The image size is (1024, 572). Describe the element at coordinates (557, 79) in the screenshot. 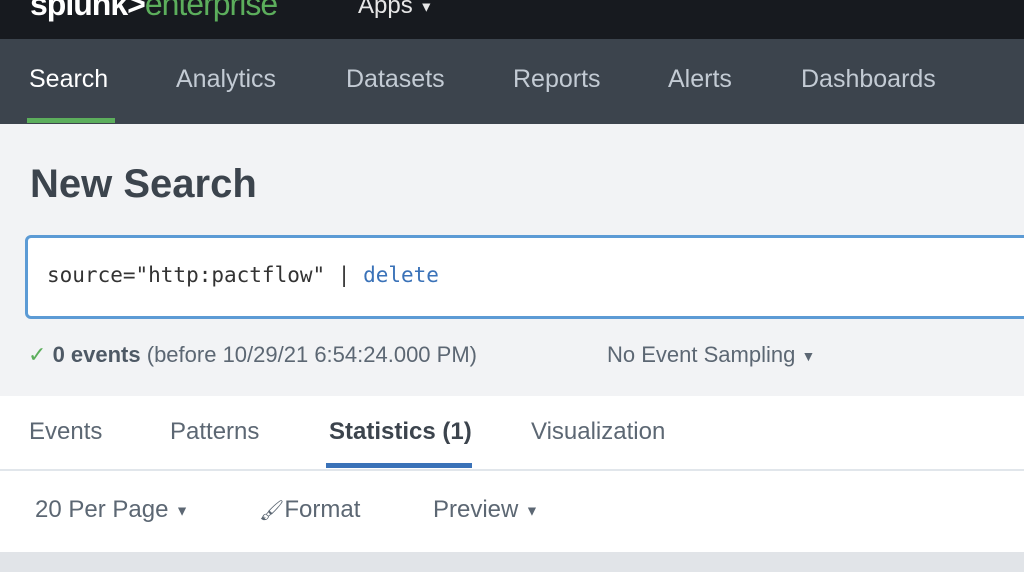

I see `nav-reports: Reports` at that location.